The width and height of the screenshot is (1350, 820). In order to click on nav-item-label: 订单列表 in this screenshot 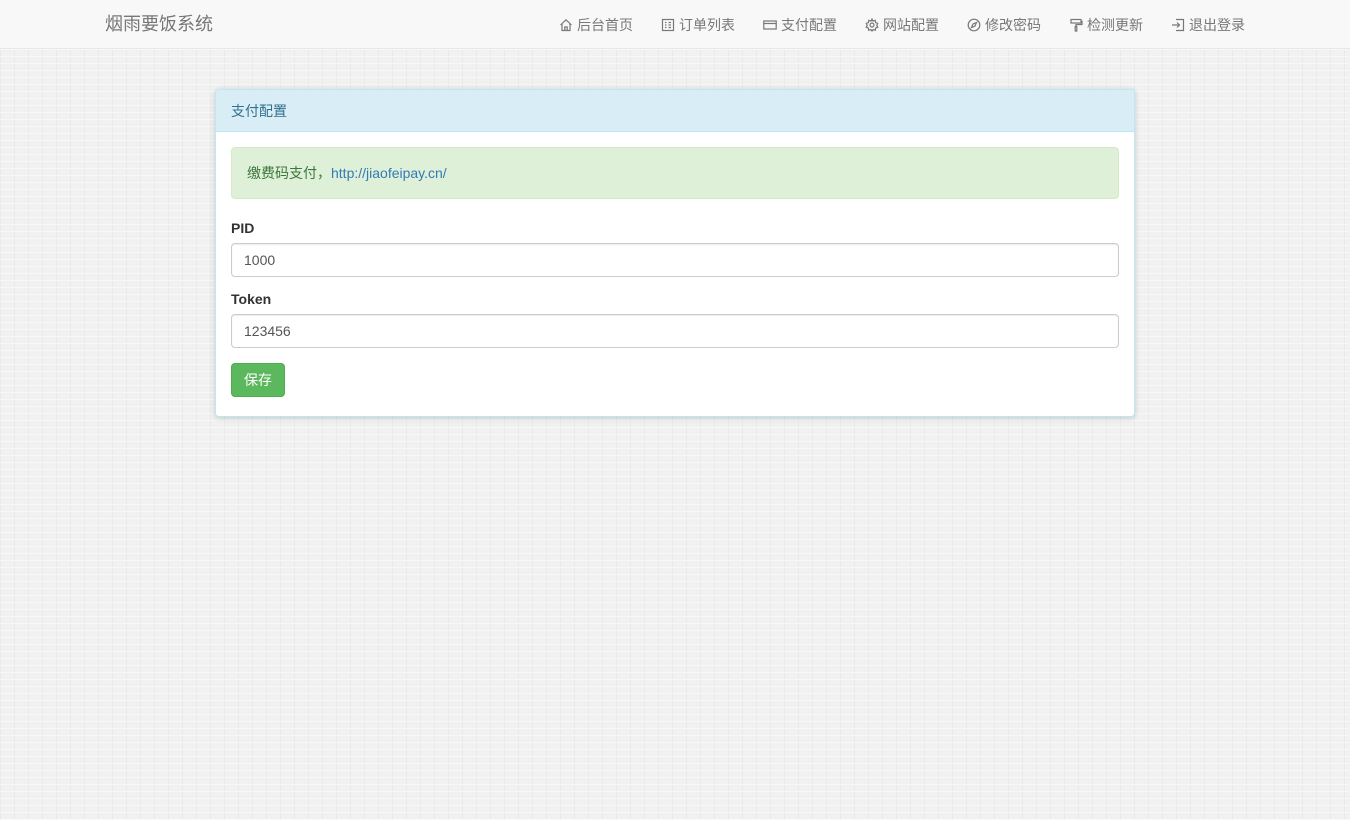, I will do `click(707, 24)`.